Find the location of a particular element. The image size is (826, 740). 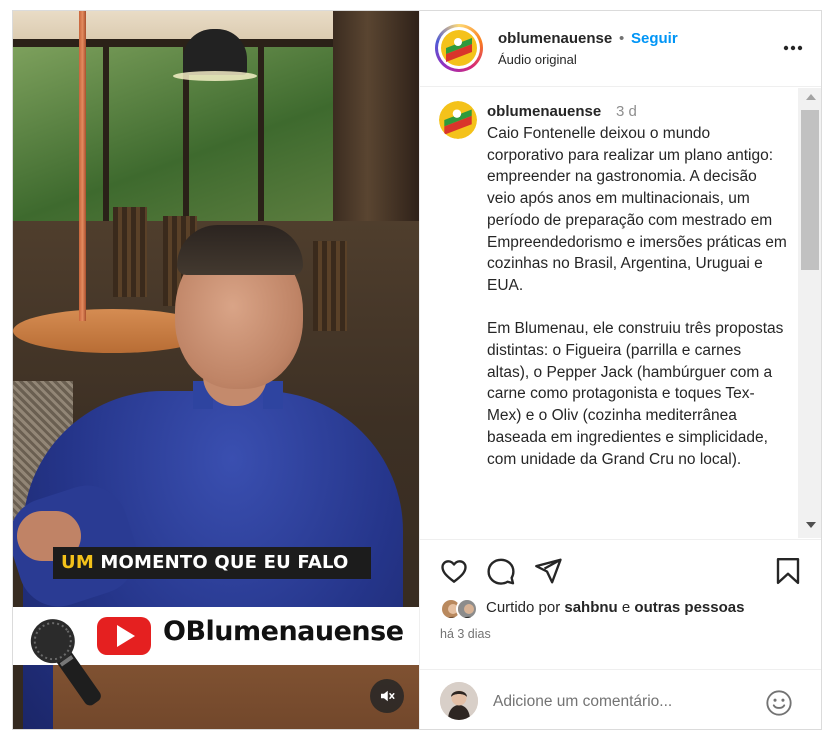

heart-icon is located at coordinates (454, 571).